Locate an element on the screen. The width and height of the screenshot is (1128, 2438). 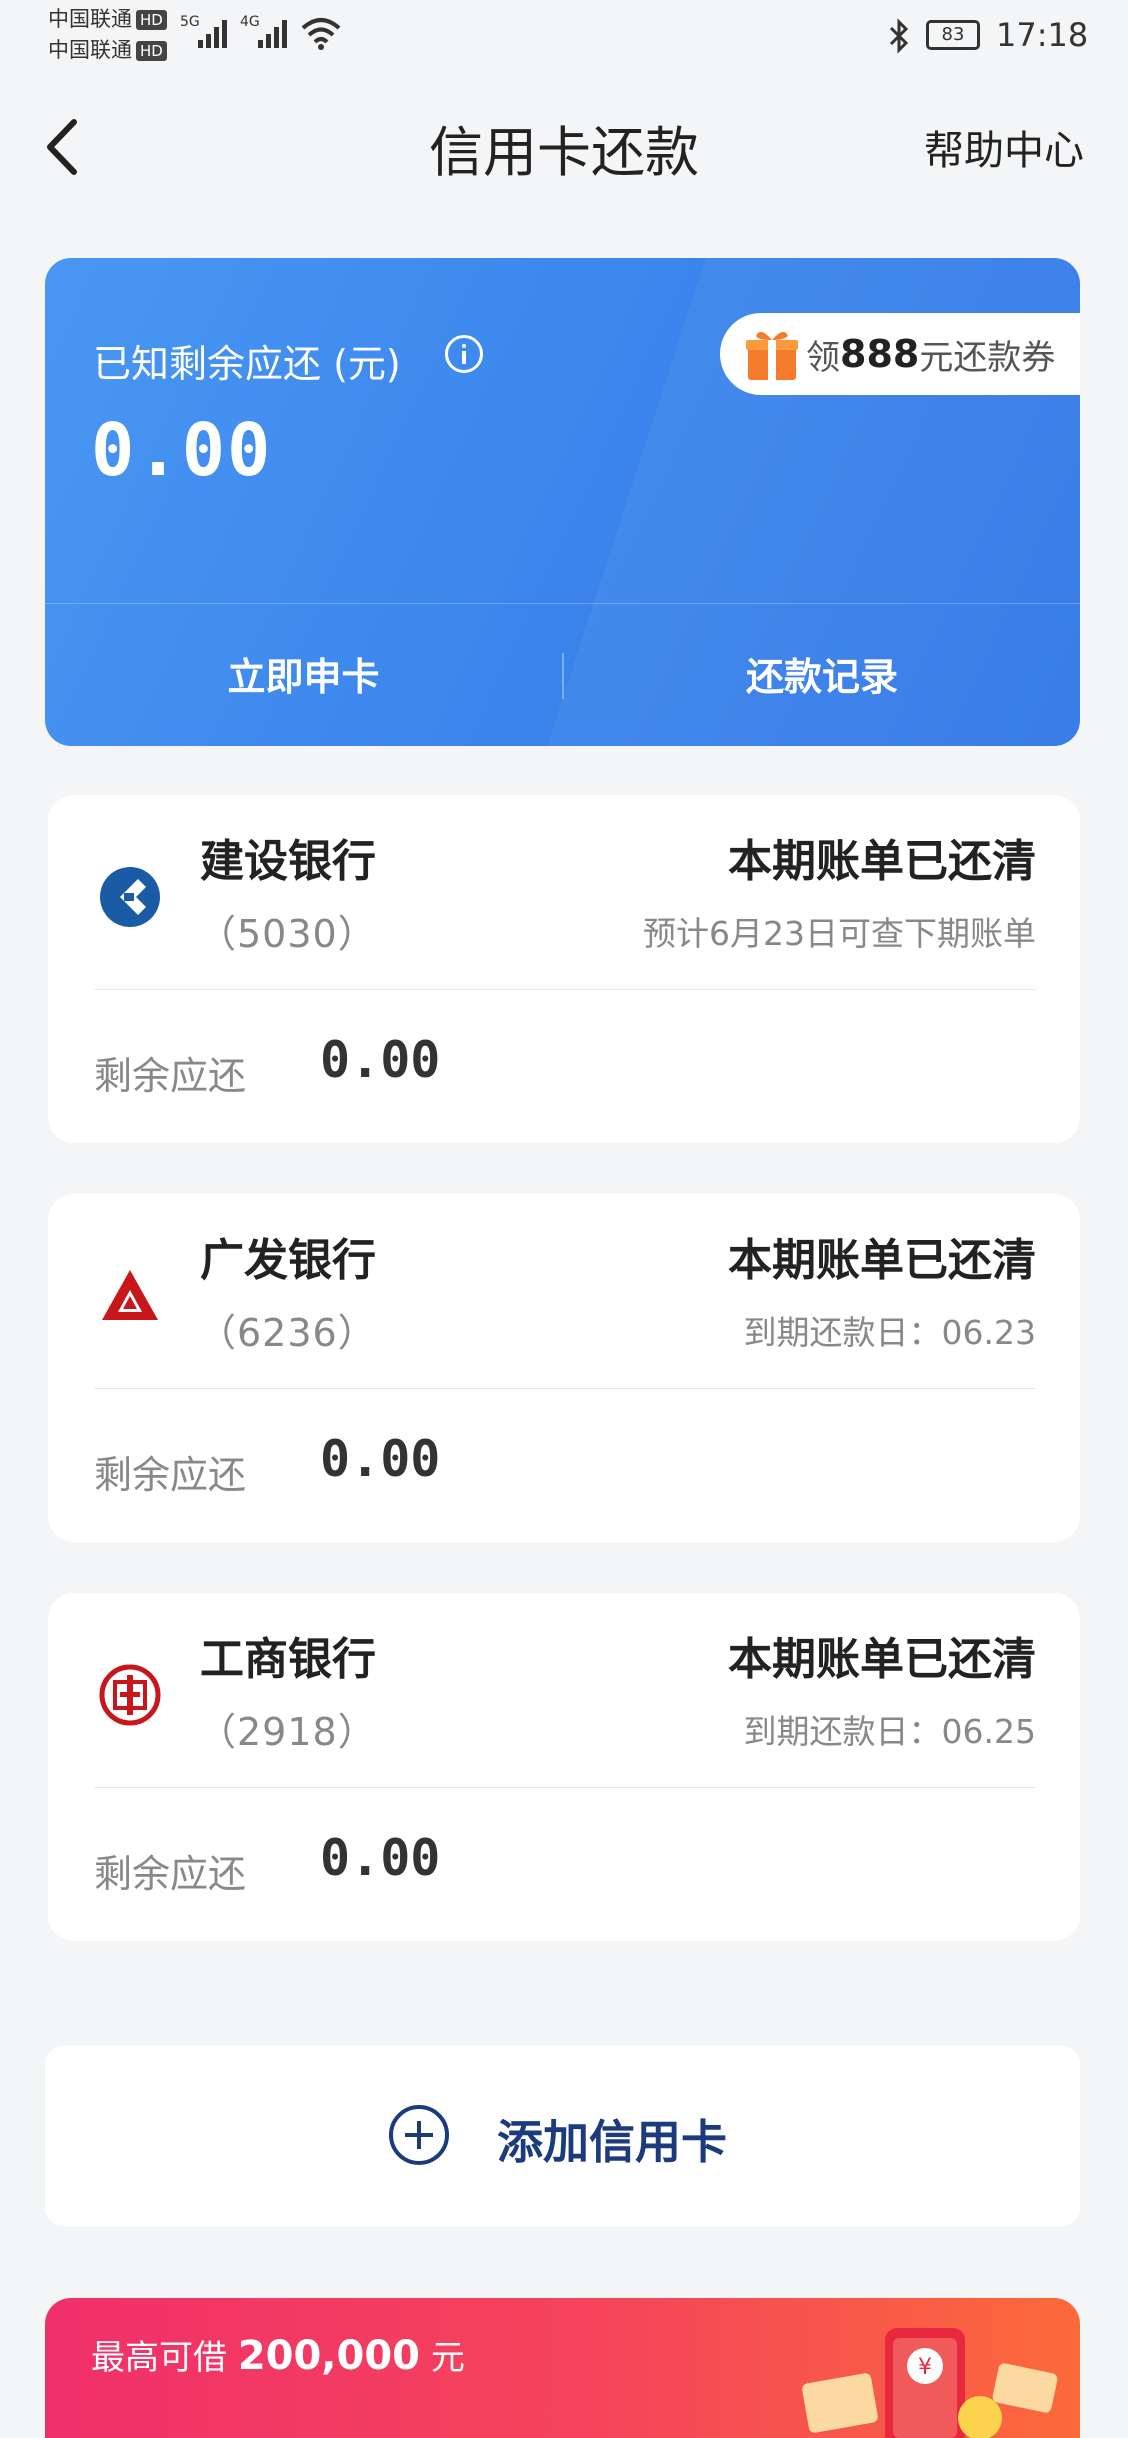
bill-note: 预计6月23日可查下期账单 is located at coordinates (839, 933).